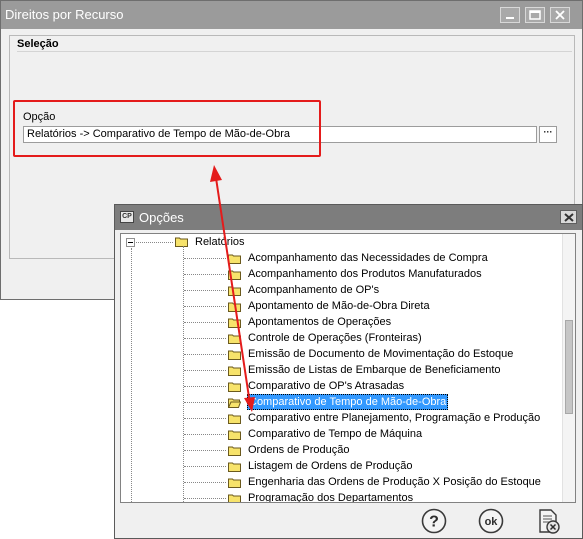  What do you see at coordinates (326, 386) in the screenshot?
I see `tree-item-label: Comparativo de OP's Atrasadas` at bounding box center [326, 386].